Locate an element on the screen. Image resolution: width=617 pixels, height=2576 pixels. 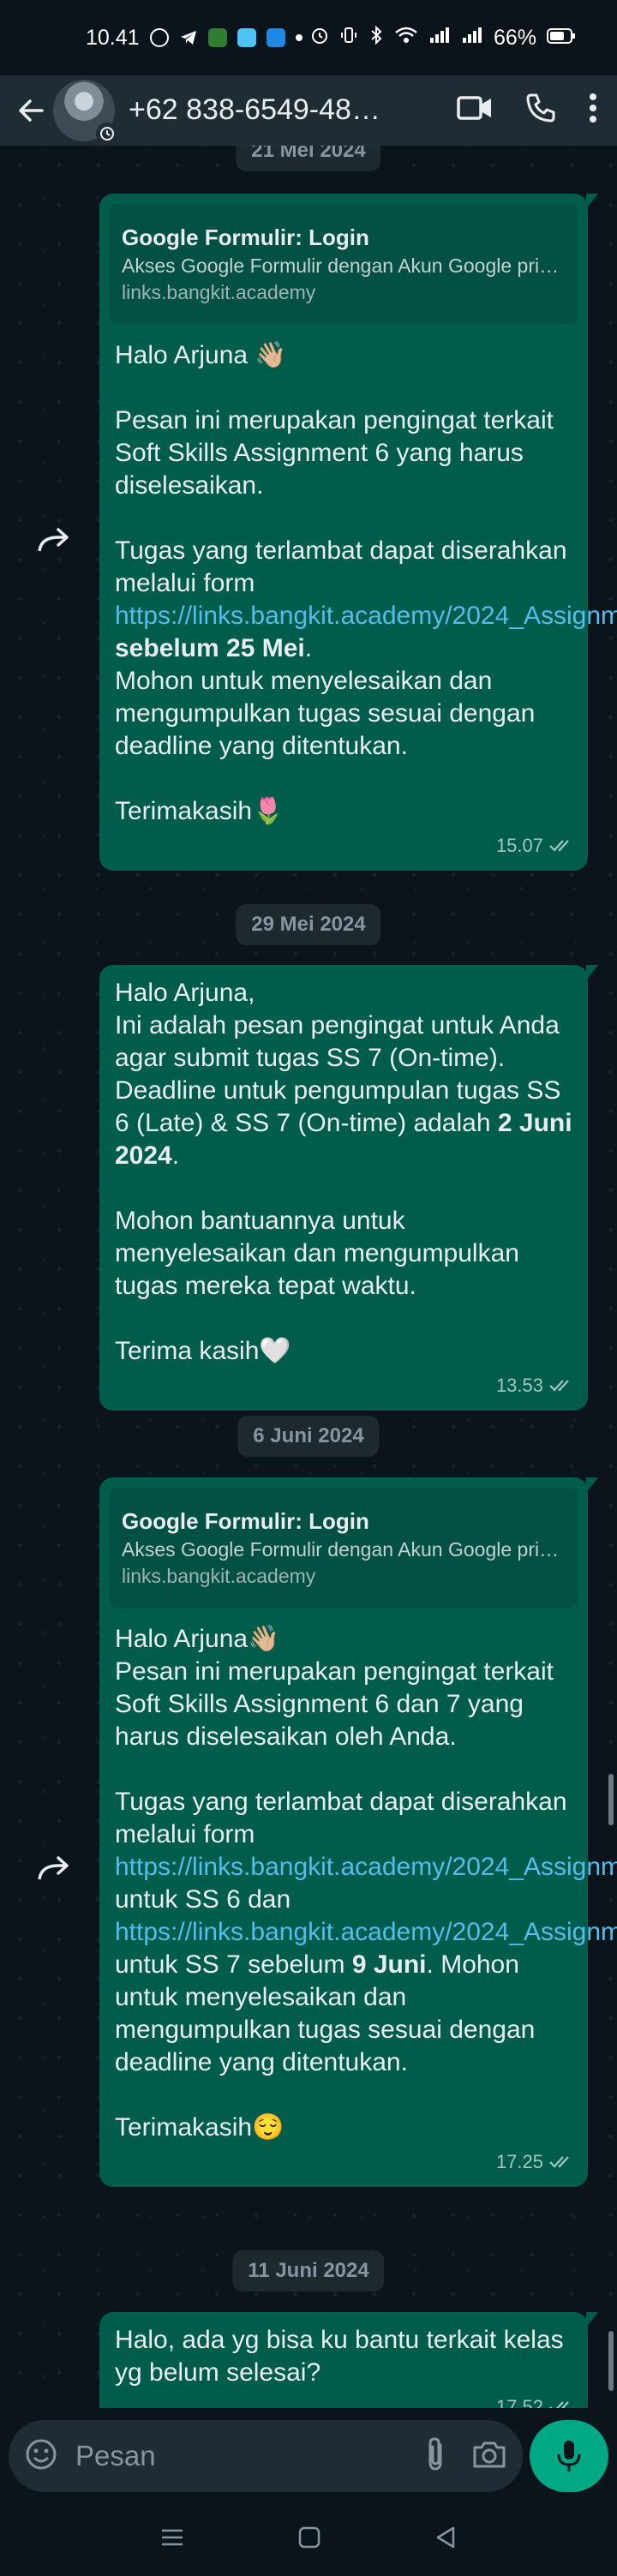
video-camera-icon is located at coordinates (474, 108).